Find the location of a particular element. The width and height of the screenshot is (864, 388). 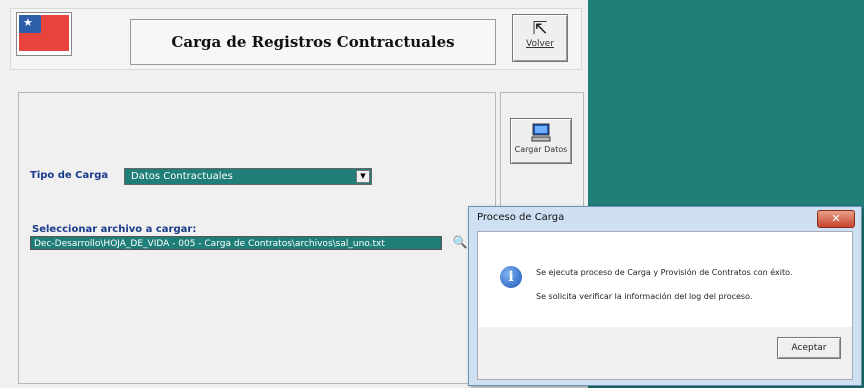

volver-button: ⇱ Volver is located at coordinates (540, 38).